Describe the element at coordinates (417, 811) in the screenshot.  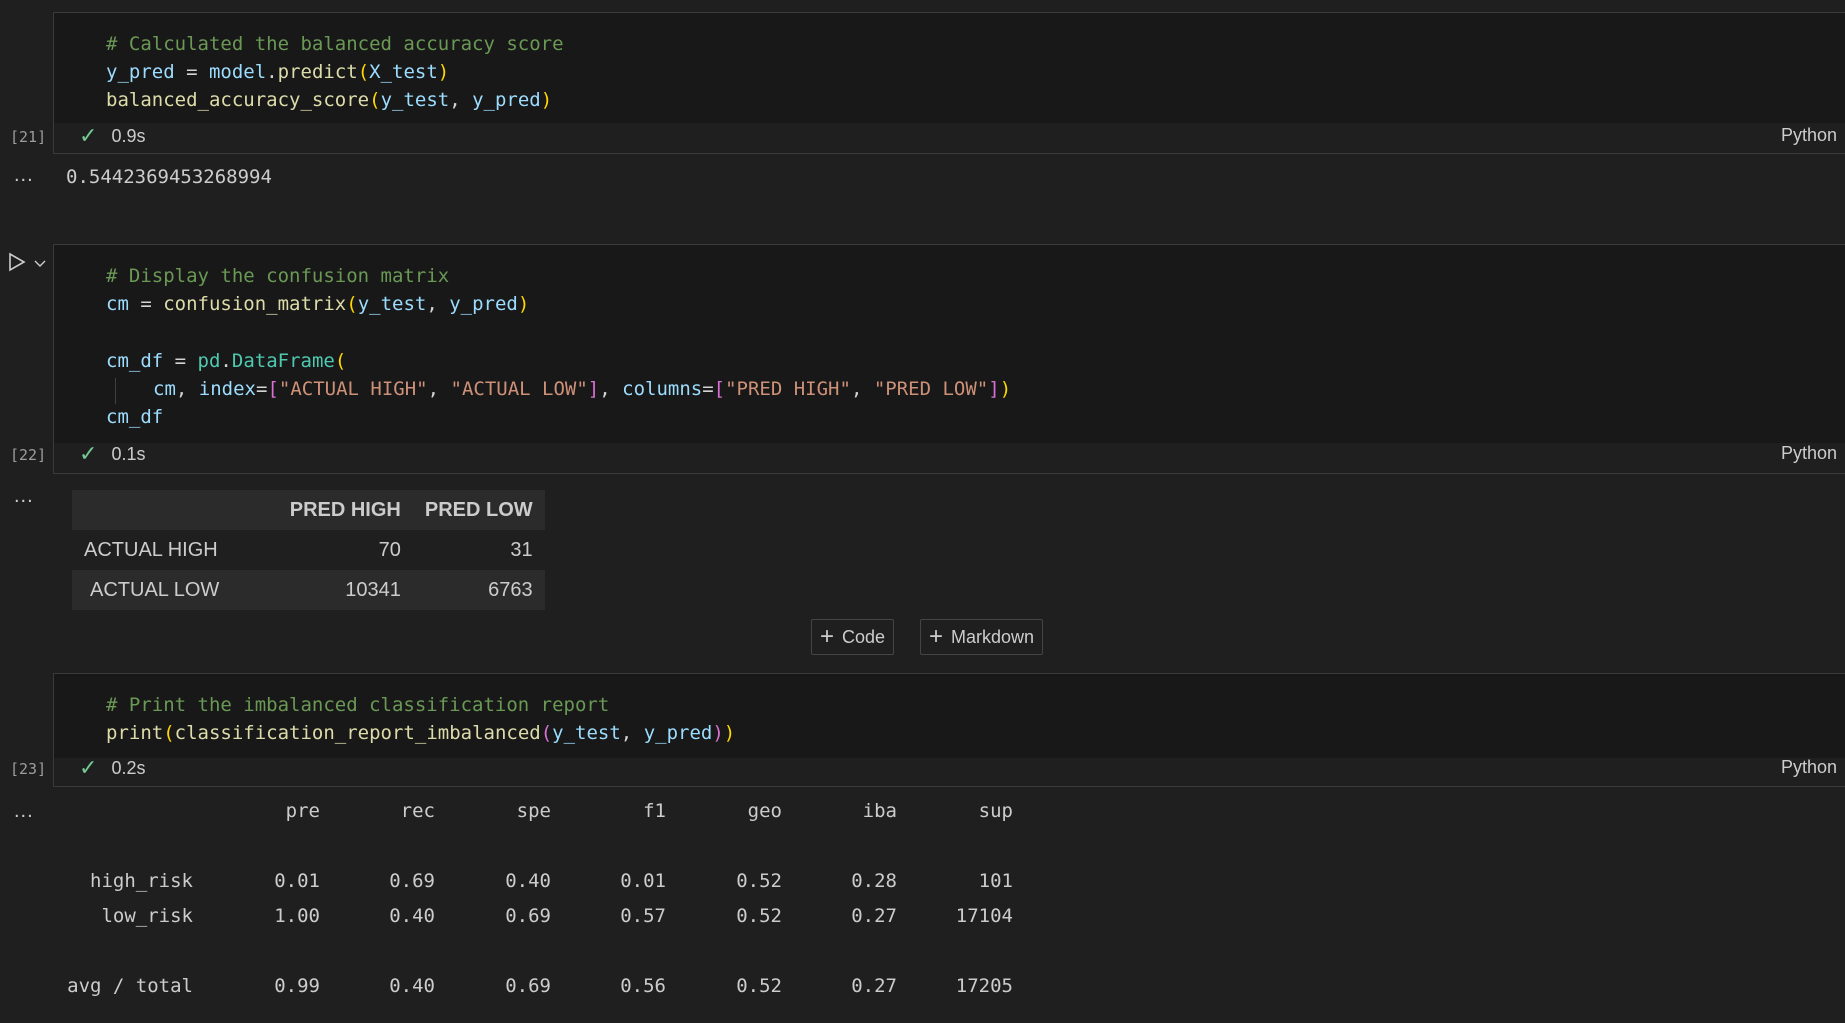
I see `report-header: rec` at that location.